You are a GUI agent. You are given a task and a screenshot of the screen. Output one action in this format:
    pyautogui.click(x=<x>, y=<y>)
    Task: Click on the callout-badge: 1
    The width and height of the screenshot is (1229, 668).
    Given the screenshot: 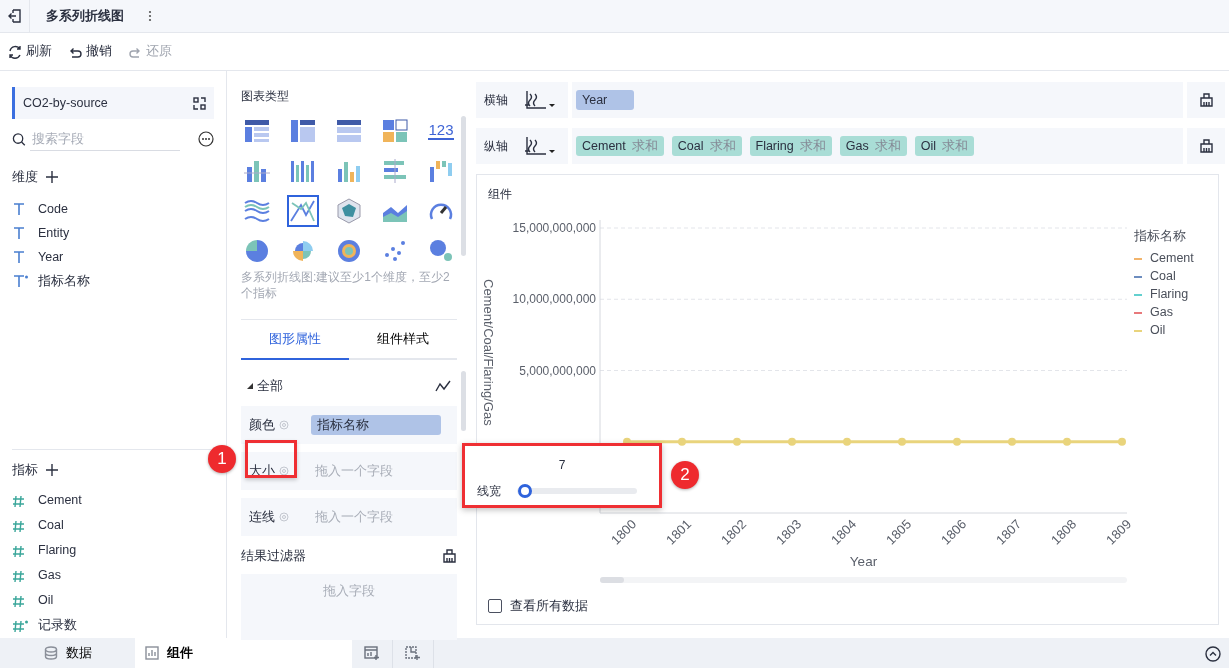 What is the action you would take?
    pyautogui.click(x=222, y=459)
    